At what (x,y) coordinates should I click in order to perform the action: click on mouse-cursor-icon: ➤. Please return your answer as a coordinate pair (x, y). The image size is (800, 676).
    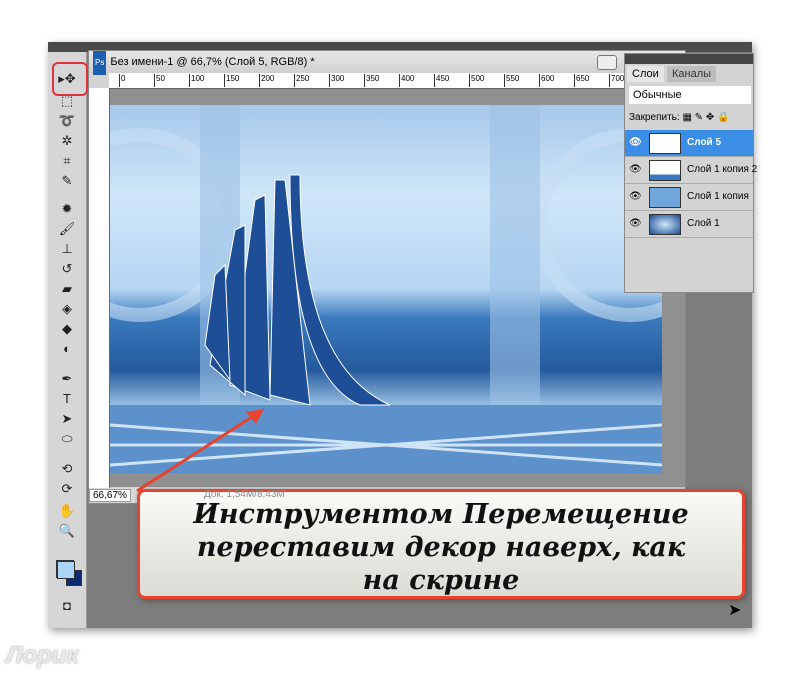
    Looking at the image, I should click on (735, 610).